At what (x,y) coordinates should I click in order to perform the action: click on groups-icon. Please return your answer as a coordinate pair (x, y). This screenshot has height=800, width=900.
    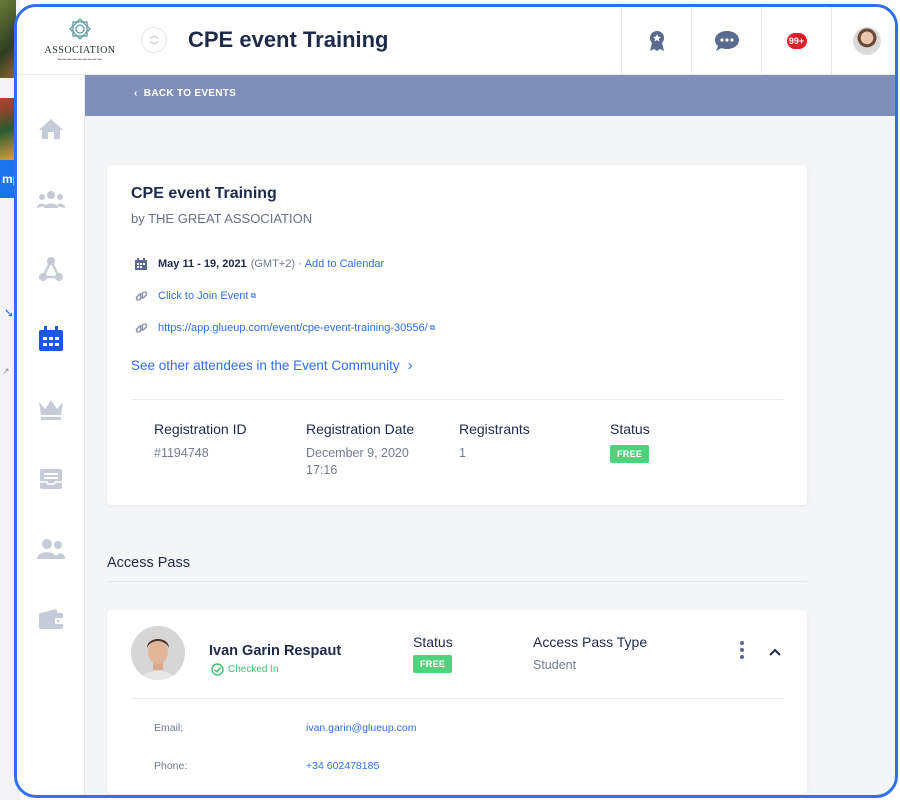
    Looking at the image, I should click on (51, 199).